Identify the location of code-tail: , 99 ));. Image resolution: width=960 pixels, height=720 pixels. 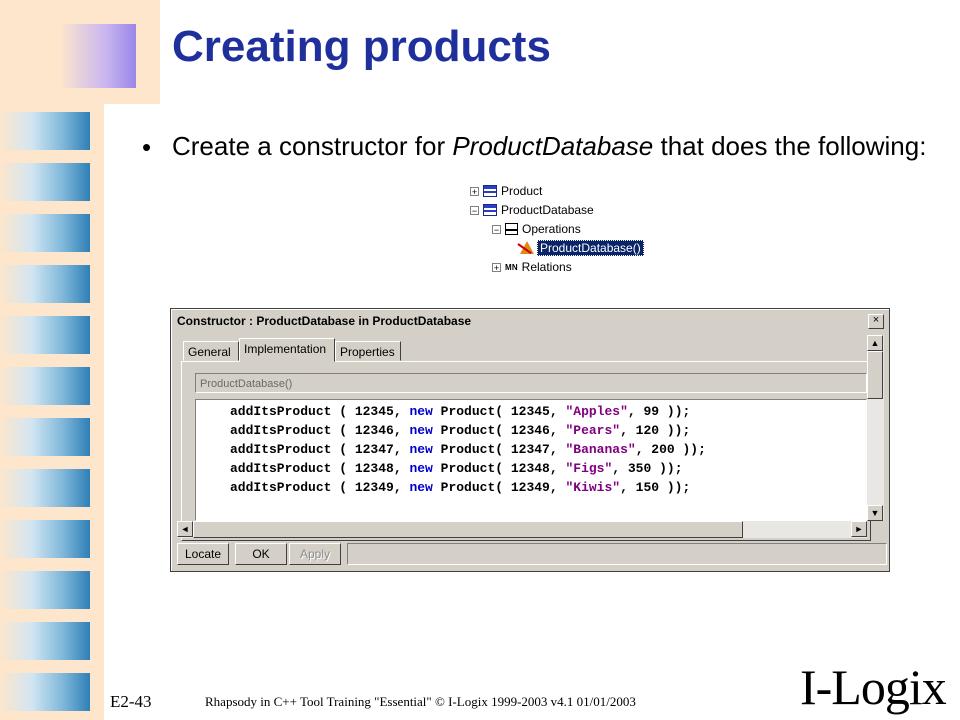
(659, 411).